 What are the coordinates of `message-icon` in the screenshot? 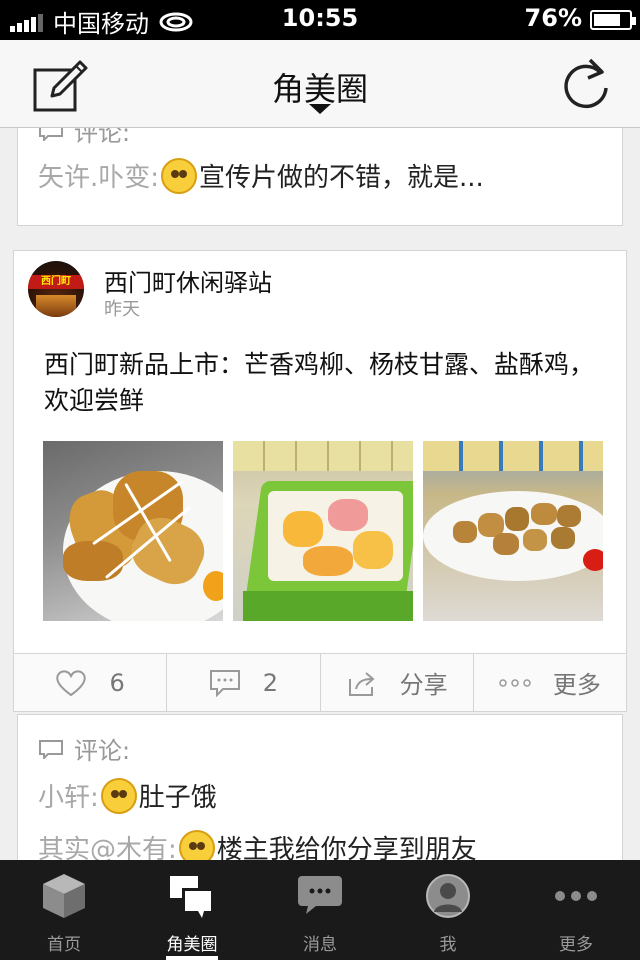 It's located at (320, 895).